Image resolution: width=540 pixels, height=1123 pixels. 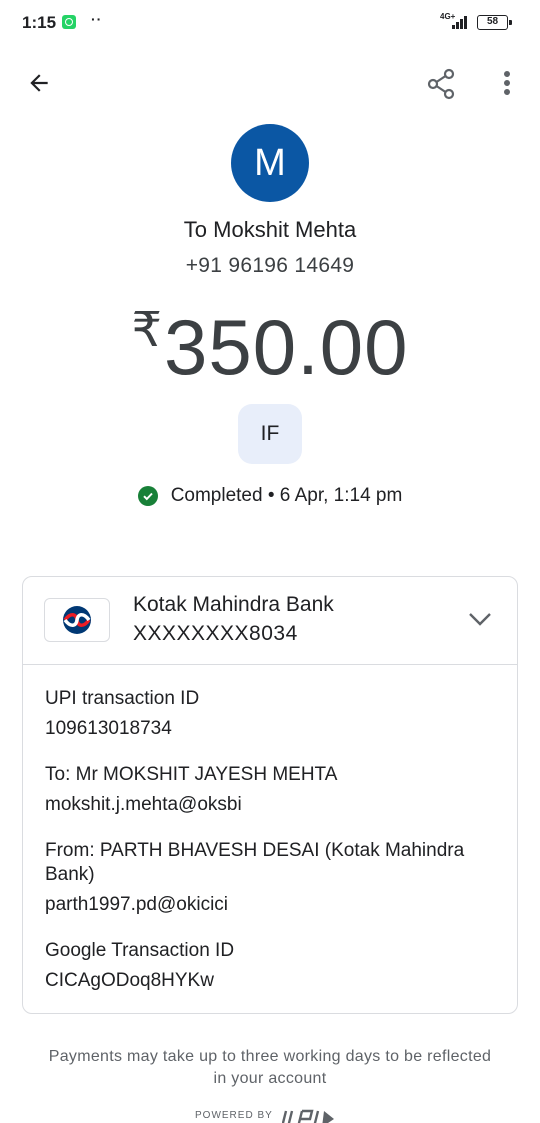 What do you see at coordinates (461, 22) in the screenshot?
I see `signal-icon` at bounding box center [461, 22].